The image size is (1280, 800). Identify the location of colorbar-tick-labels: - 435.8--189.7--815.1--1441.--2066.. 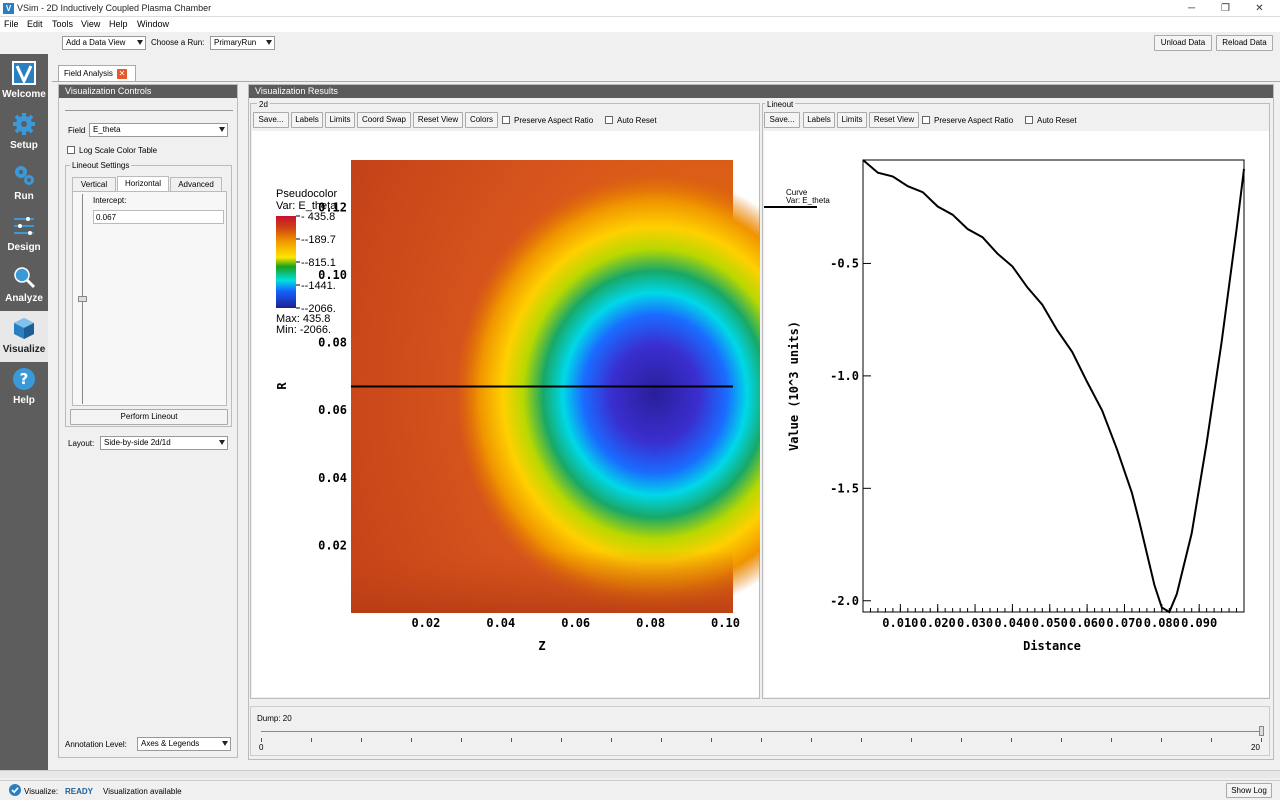
(316, 263).